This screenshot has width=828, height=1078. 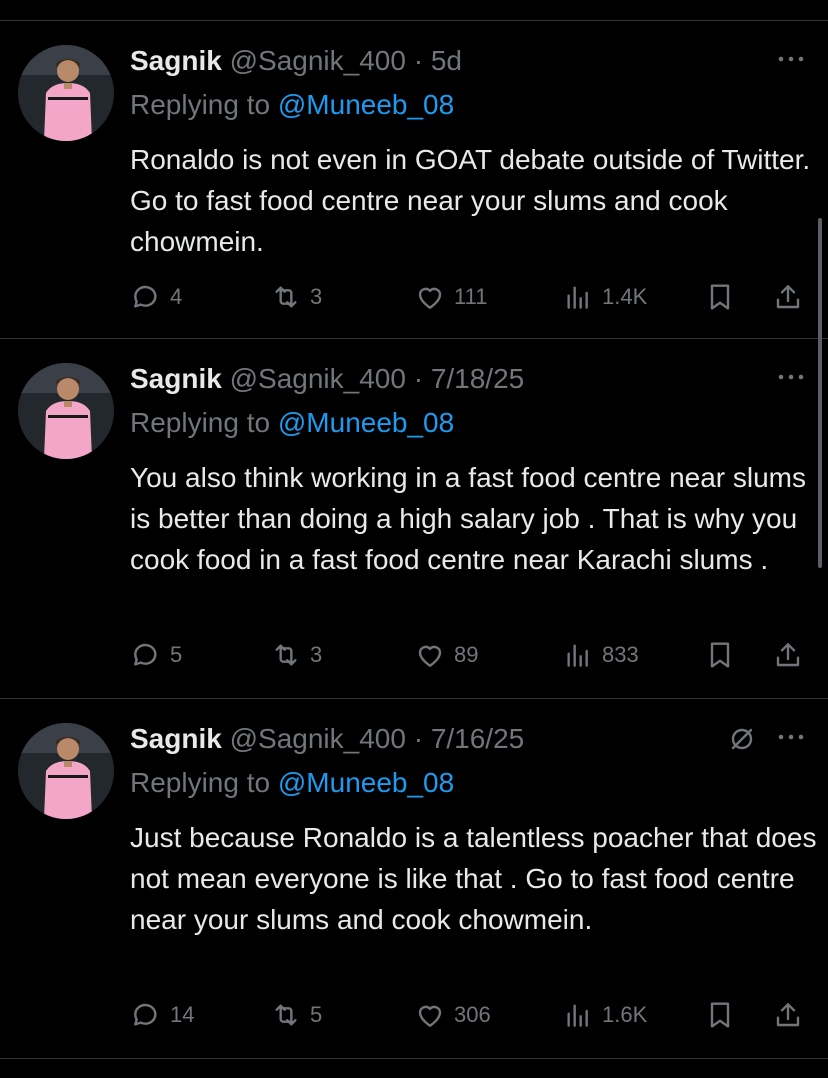 I want to click on tweet-header: Sagnik @Sagnik_400 · 7/16/25, so click(x=327, y=739).